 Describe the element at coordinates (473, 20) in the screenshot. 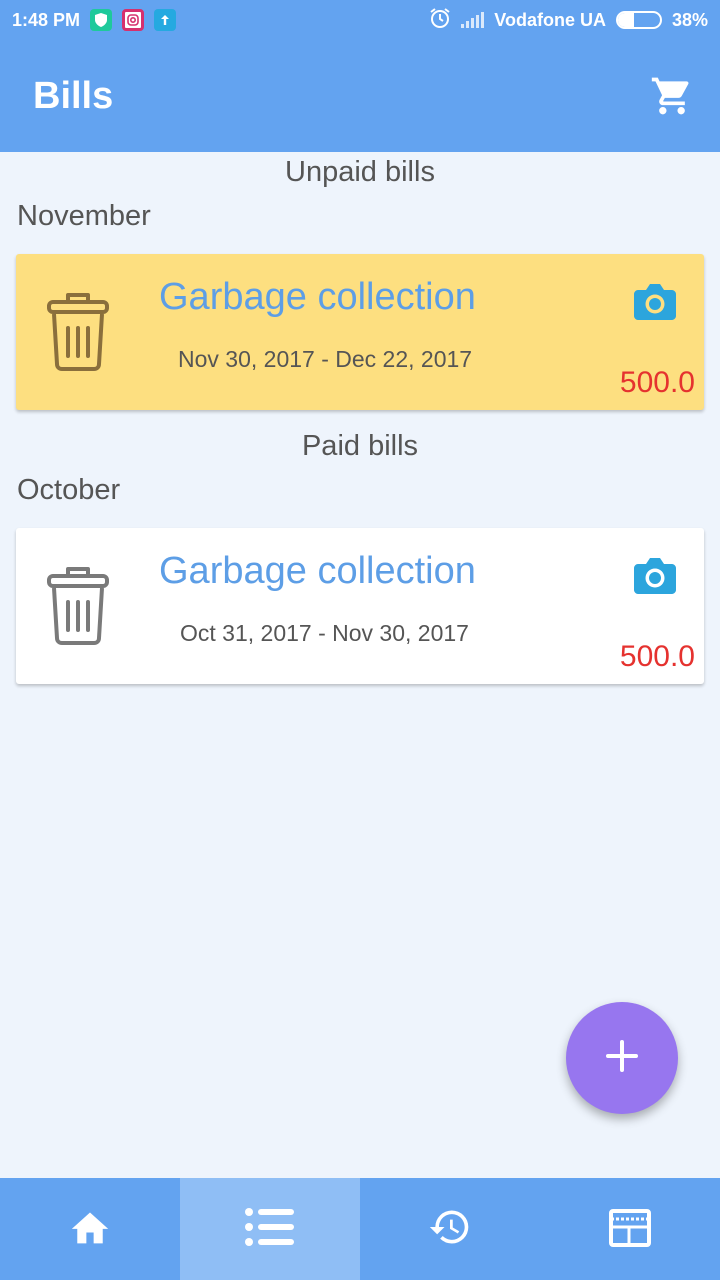

I see `signal-icon` at that location.